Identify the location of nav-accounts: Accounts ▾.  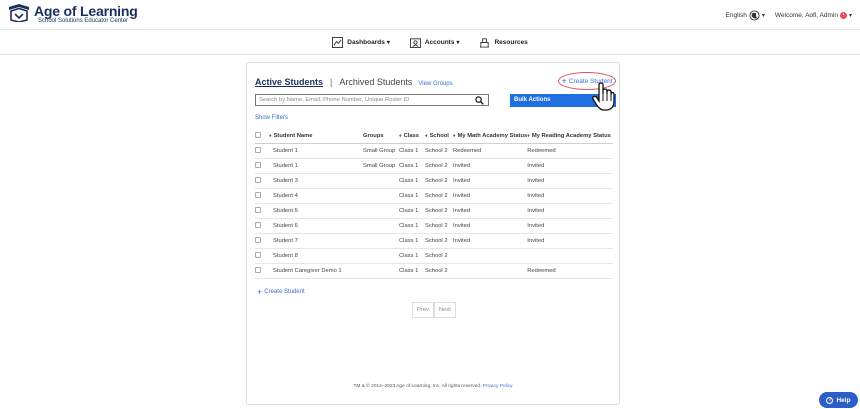
(434, 42).